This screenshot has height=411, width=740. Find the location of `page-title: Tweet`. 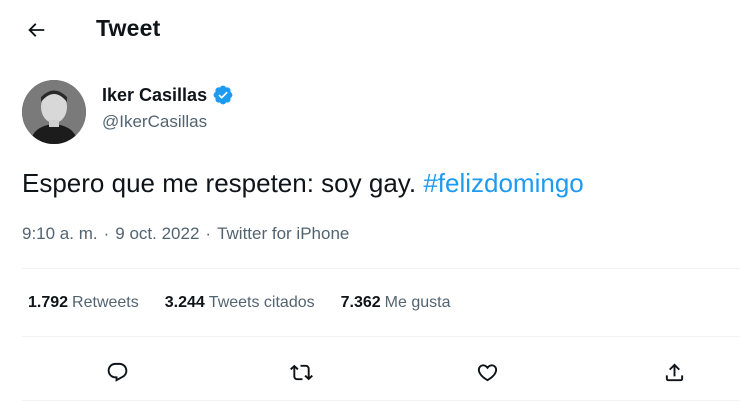

page-title: Tweet is located at coordinates (128, 28).